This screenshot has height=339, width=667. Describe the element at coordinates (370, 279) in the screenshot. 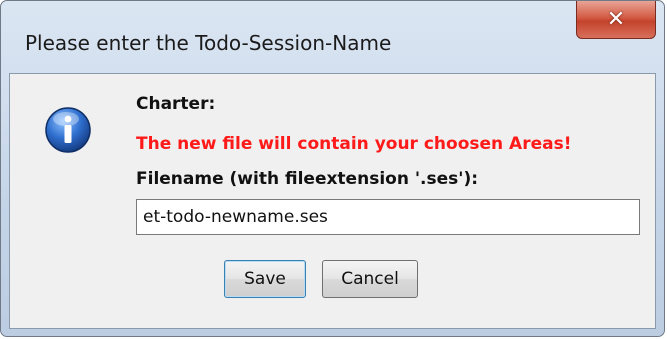

I see `cancel-button: Cancel` at that location.